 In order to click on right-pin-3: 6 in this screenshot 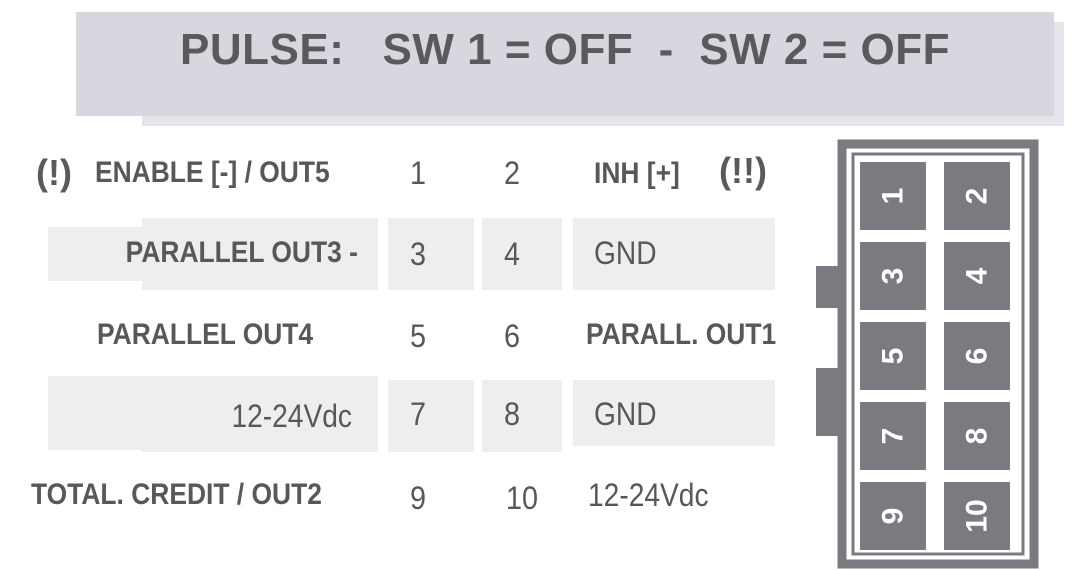, I will do `click(512, 336)`.